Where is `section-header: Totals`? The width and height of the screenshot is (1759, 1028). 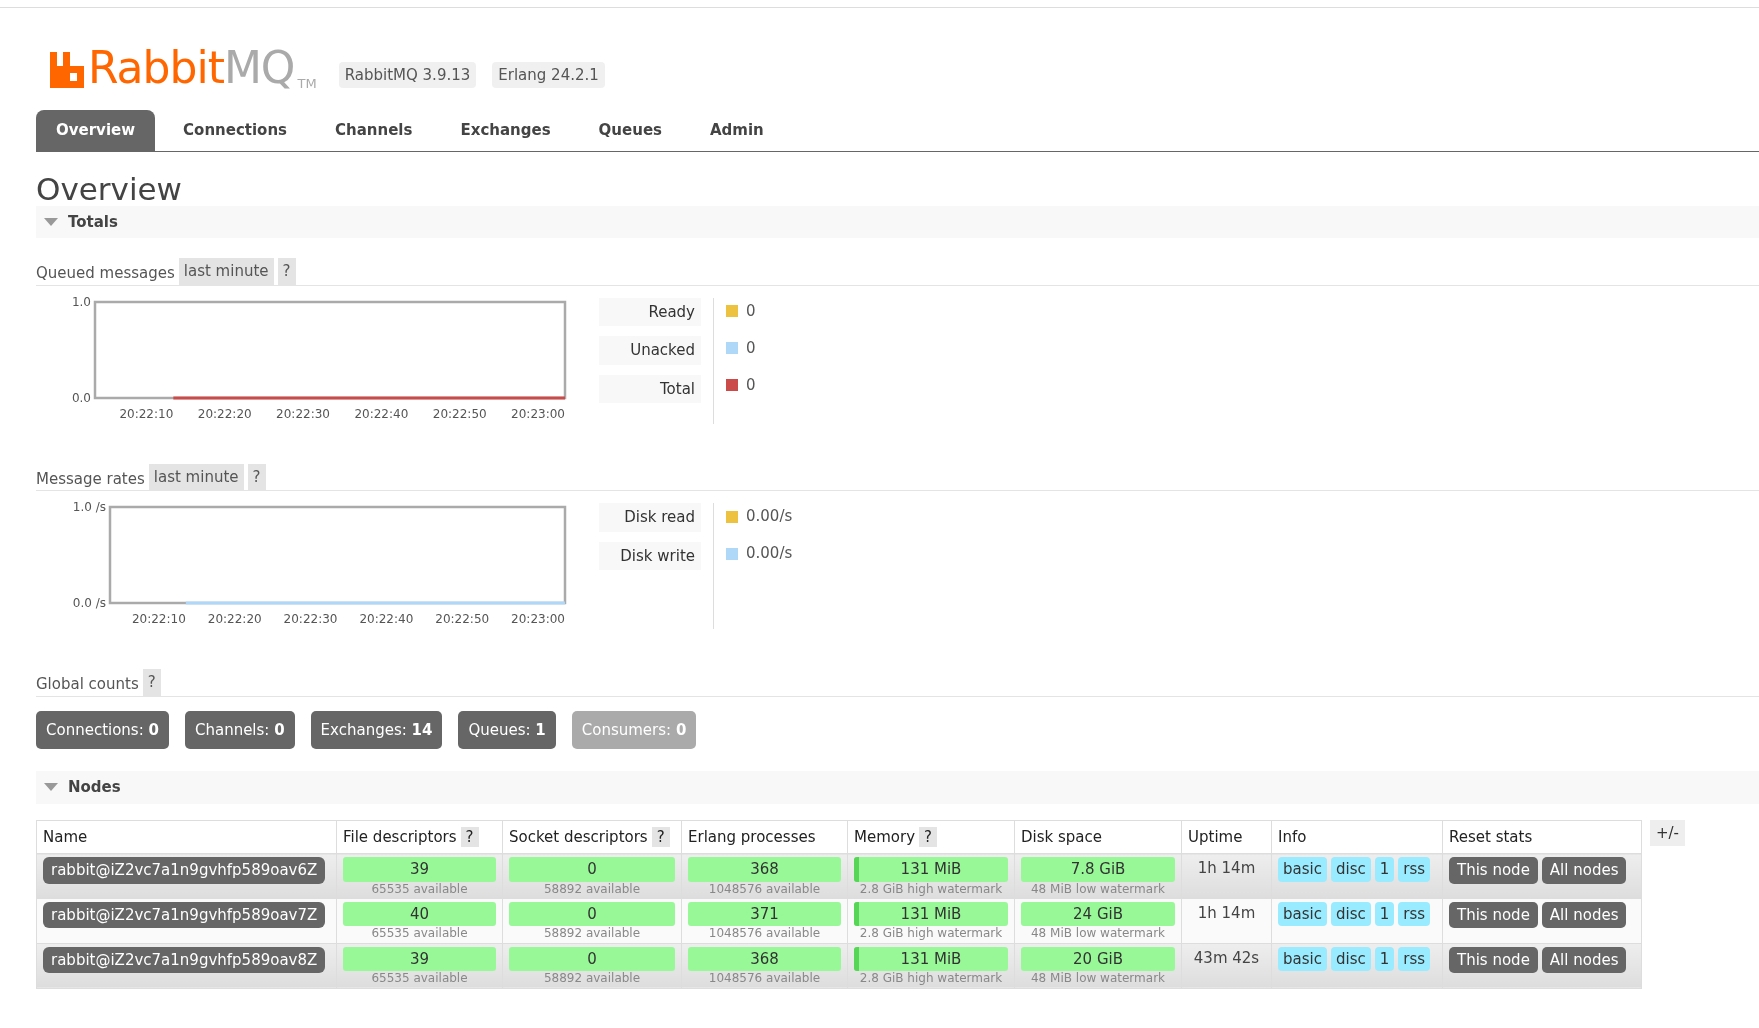 section-header: Totals is located at coordinates (897, 222).